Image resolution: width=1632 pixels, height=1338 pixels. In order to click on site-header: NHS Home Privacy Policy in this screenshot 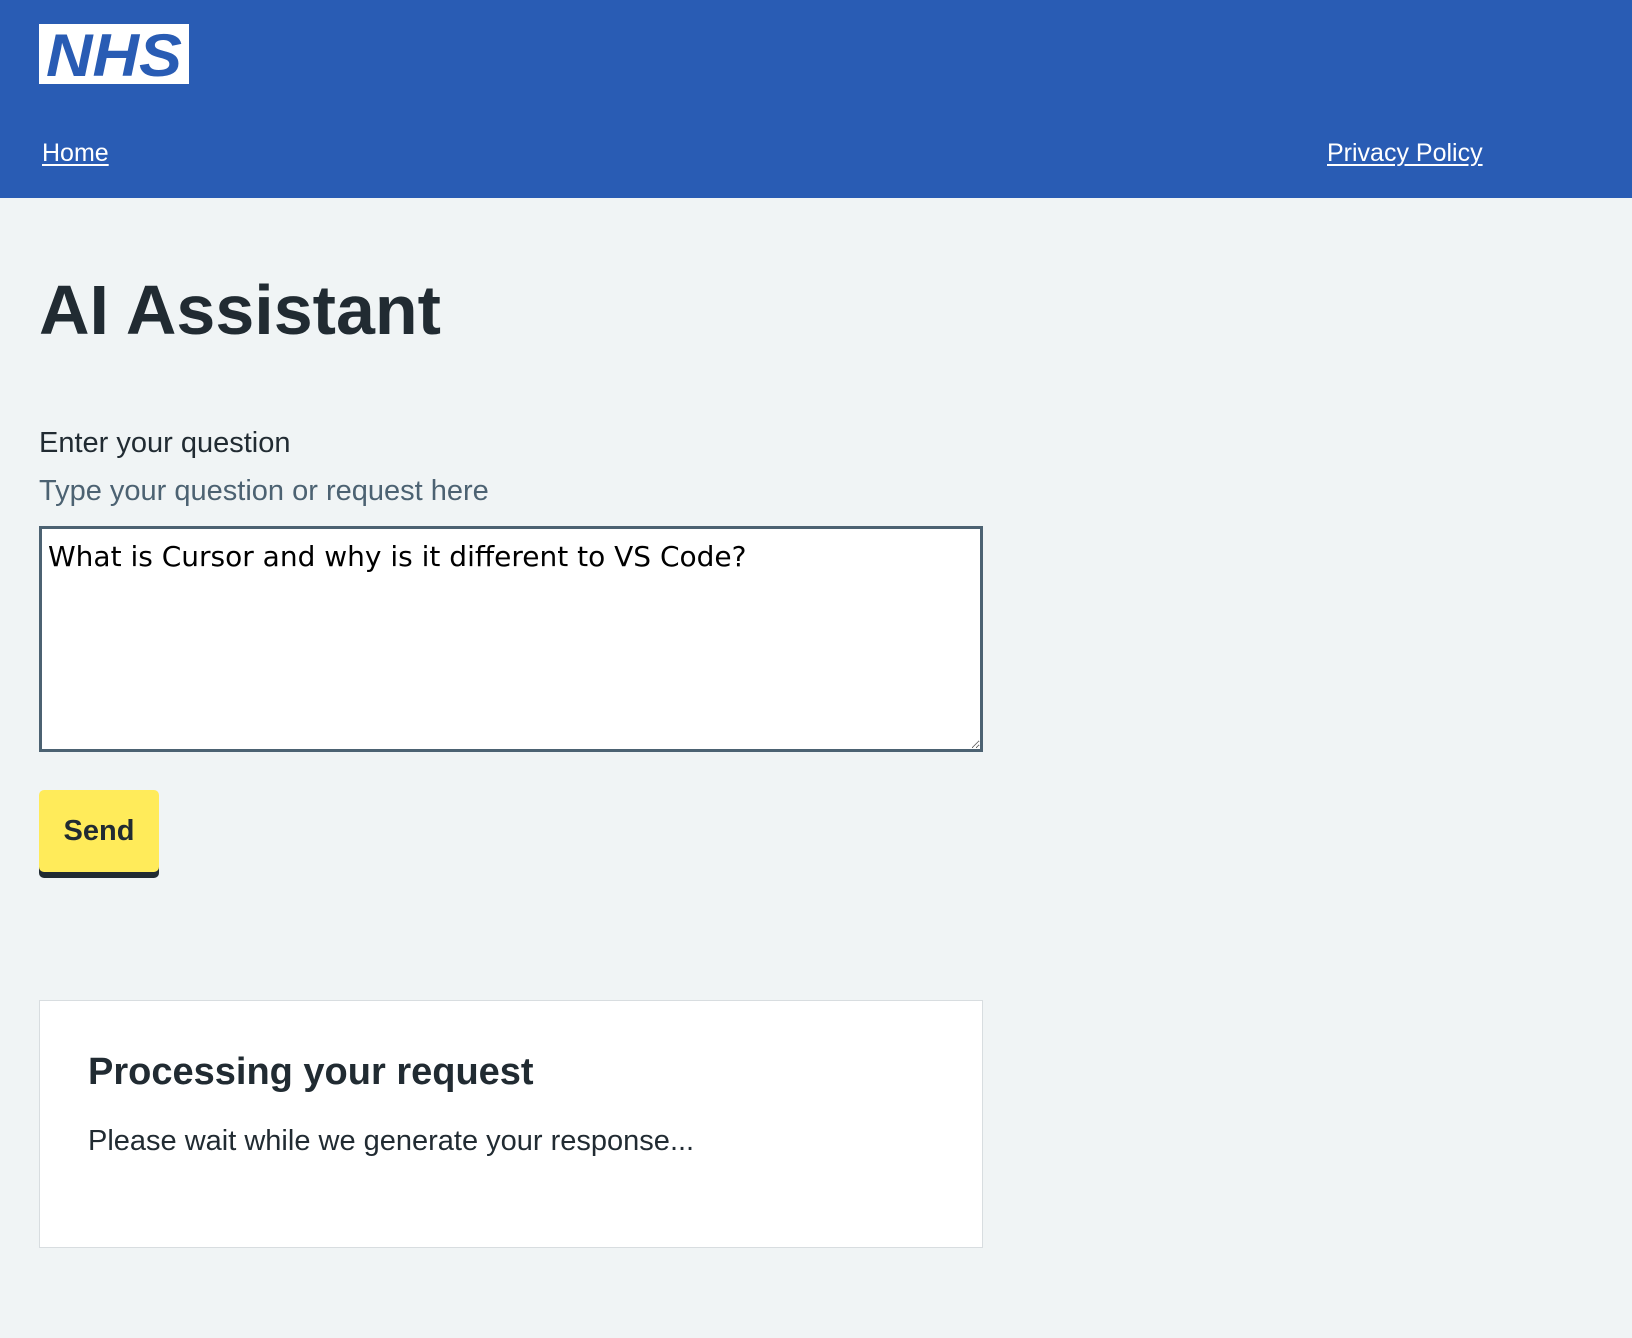, I will do `click(816, 99)`.